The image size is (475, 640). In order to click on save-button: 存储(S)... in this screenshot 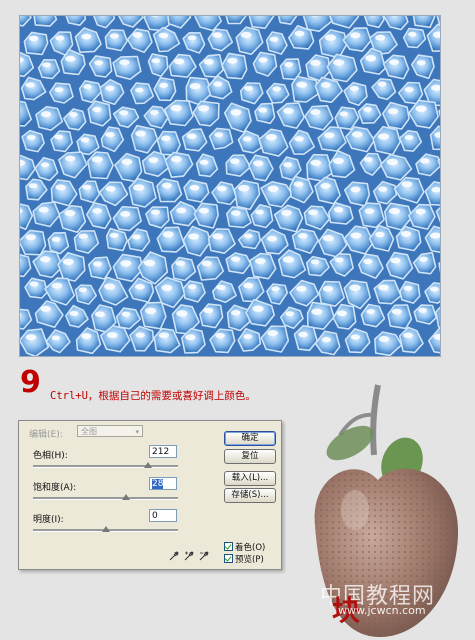, I will do `click(250, 495)`.